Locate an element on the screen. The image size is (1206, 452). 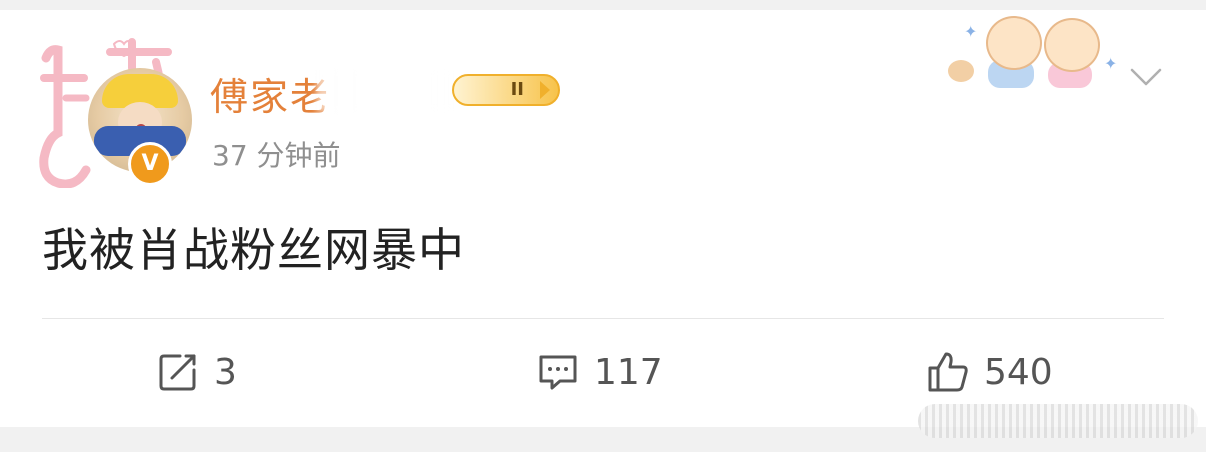
chevron-down-icon is located at coordinates (1146, 78).